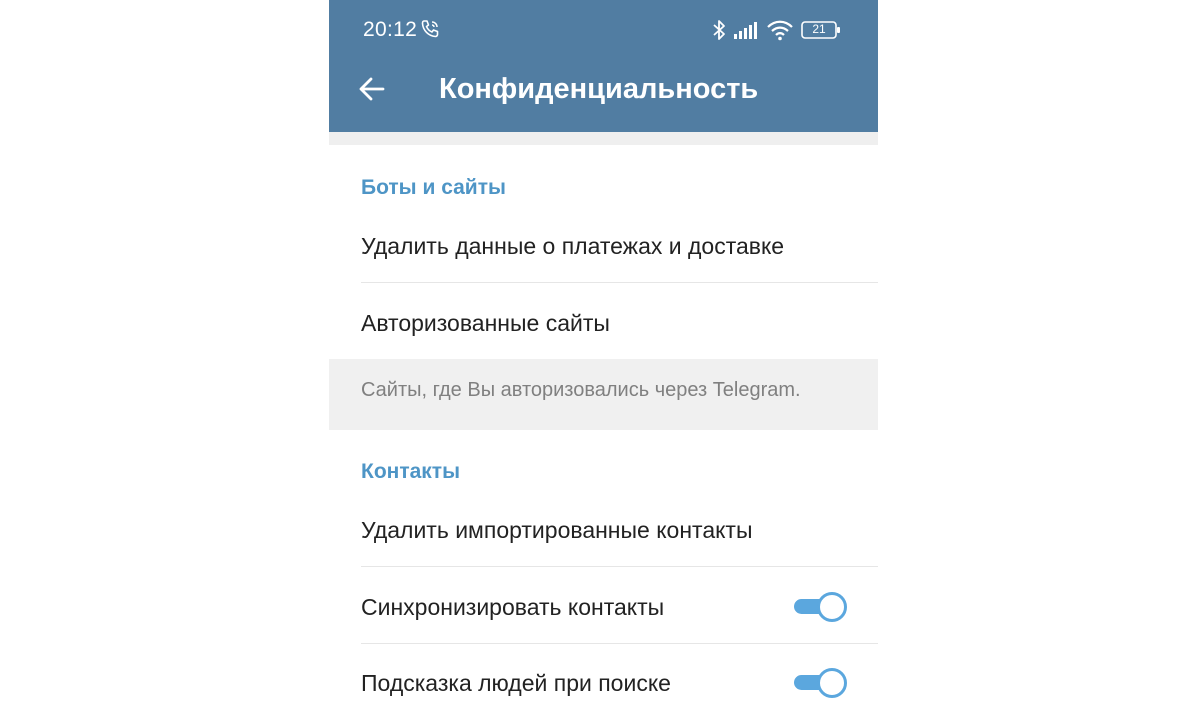  I want to click on section-title-contacts: Контакты, so click(411, 471).